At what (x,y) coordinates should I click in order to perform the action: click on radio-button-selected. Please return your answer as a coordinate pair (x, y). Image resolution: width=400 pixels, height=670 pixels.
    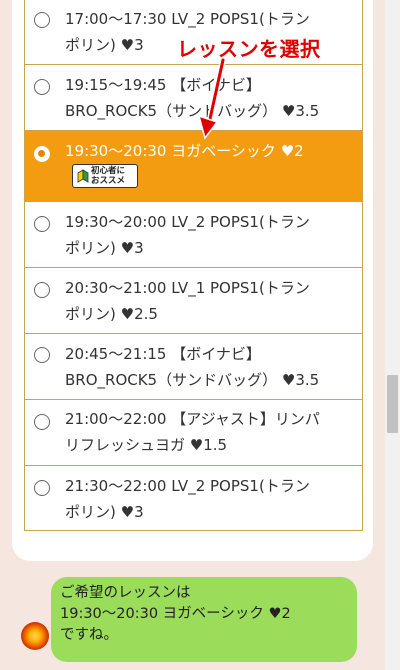
    Looking at the image, I should click on (42, 154).